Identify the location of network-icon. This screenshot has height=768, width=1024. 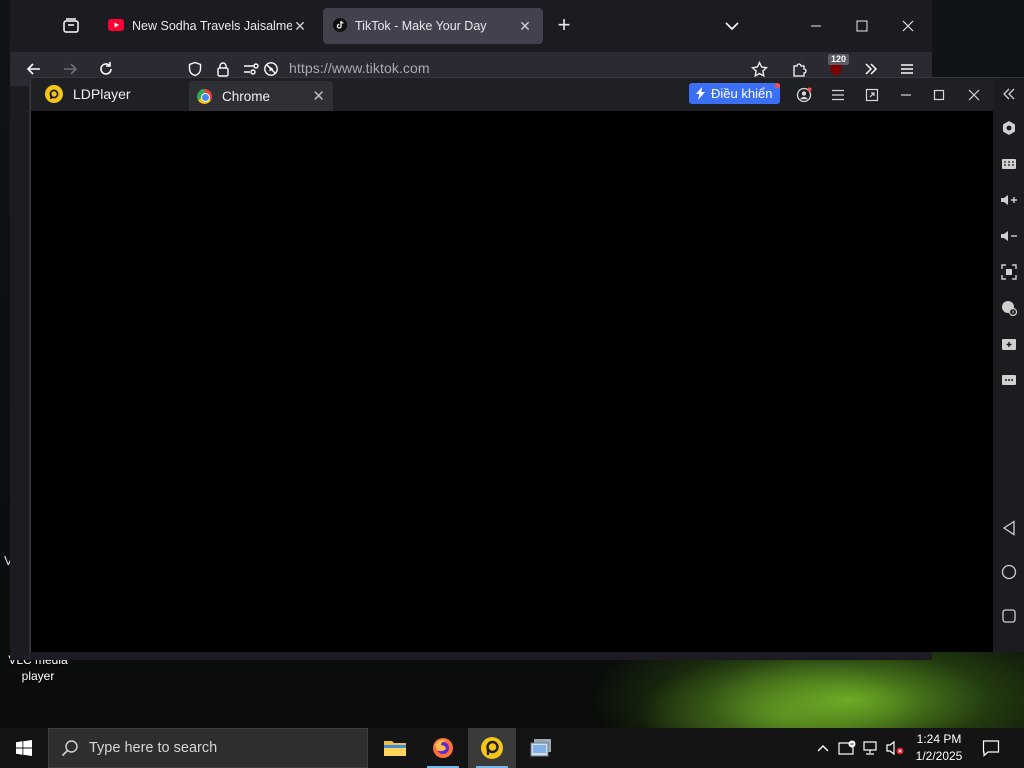
(871, 748).